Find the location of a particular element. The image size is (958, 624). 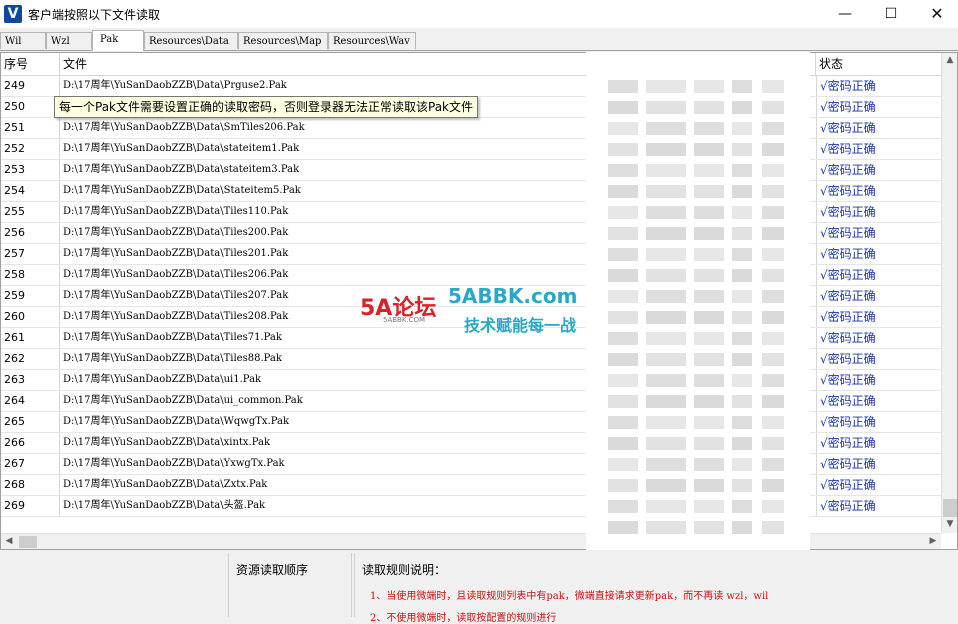

minimize-button: — is located at coordinates (845, 14).